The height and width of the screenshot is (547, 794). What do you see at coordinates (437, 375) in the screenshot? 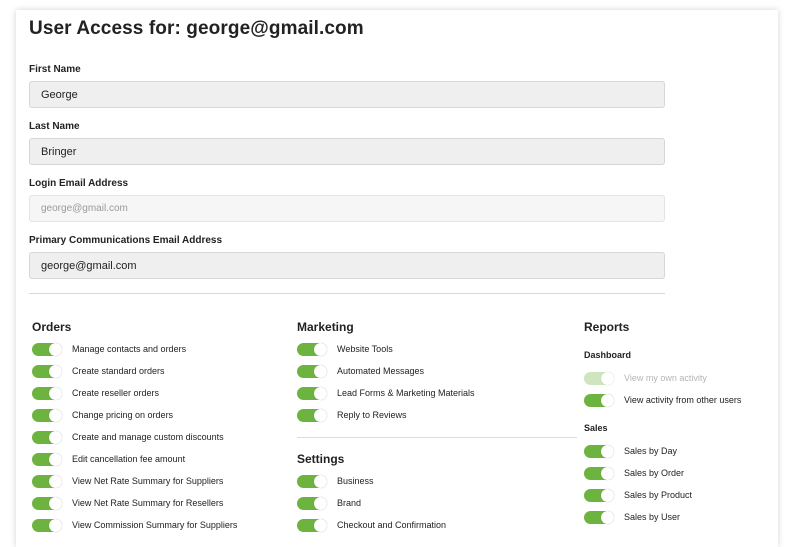
I see `permission-row-automated-messages: Automated Messages` at bounding box center [437, 375].